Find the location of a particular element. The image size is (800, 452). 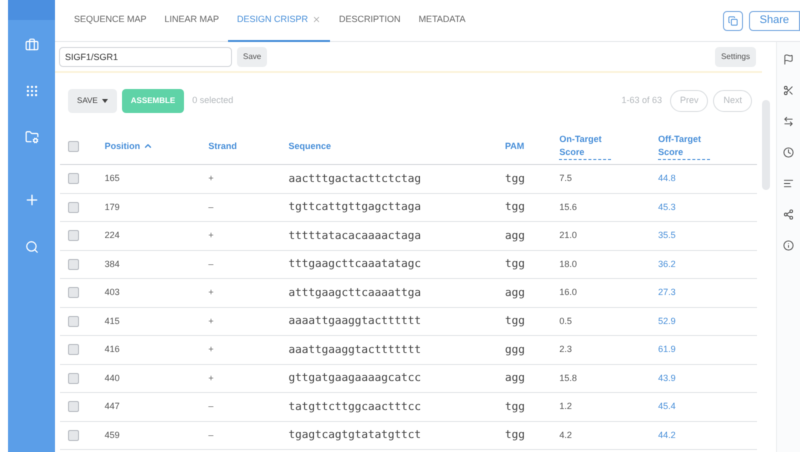

tab: DESCRIPTION is located at coordinates (370, 21).